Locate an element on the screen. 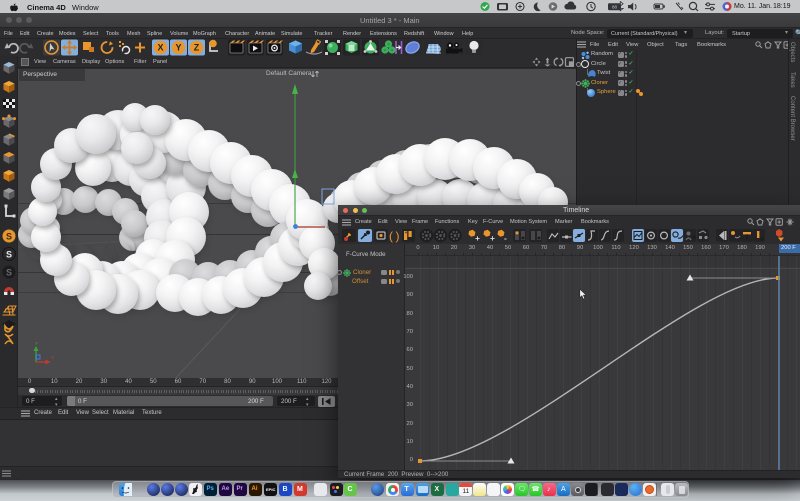 Image resolution: width=800 pixels, height=501 pixels. svg-text: 88 is located at coordinates (615, 7).